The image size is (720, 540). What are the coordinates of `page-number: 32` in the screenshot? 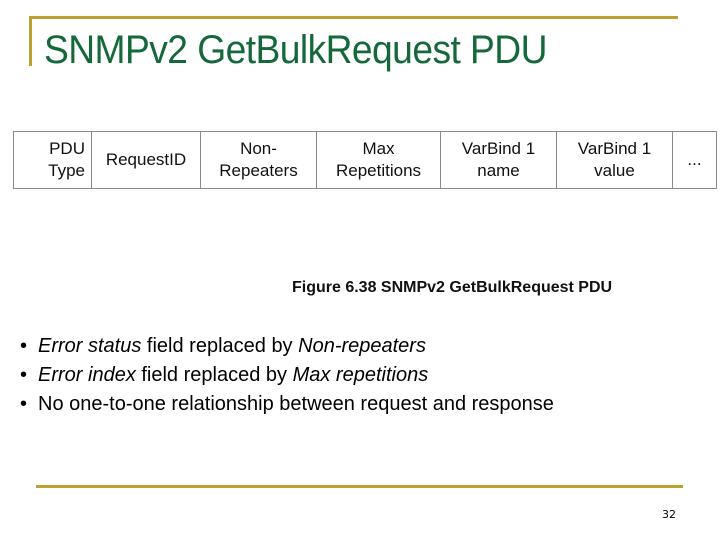 It's located at (669, 514).